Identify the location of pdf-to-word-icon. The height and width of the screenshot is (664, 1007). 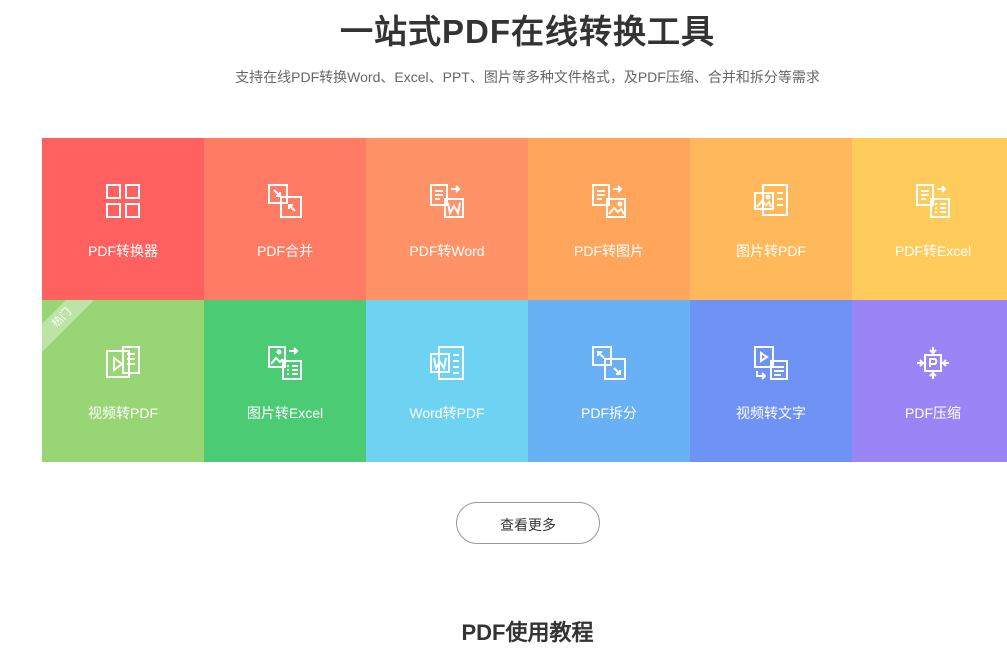
(447, 201).